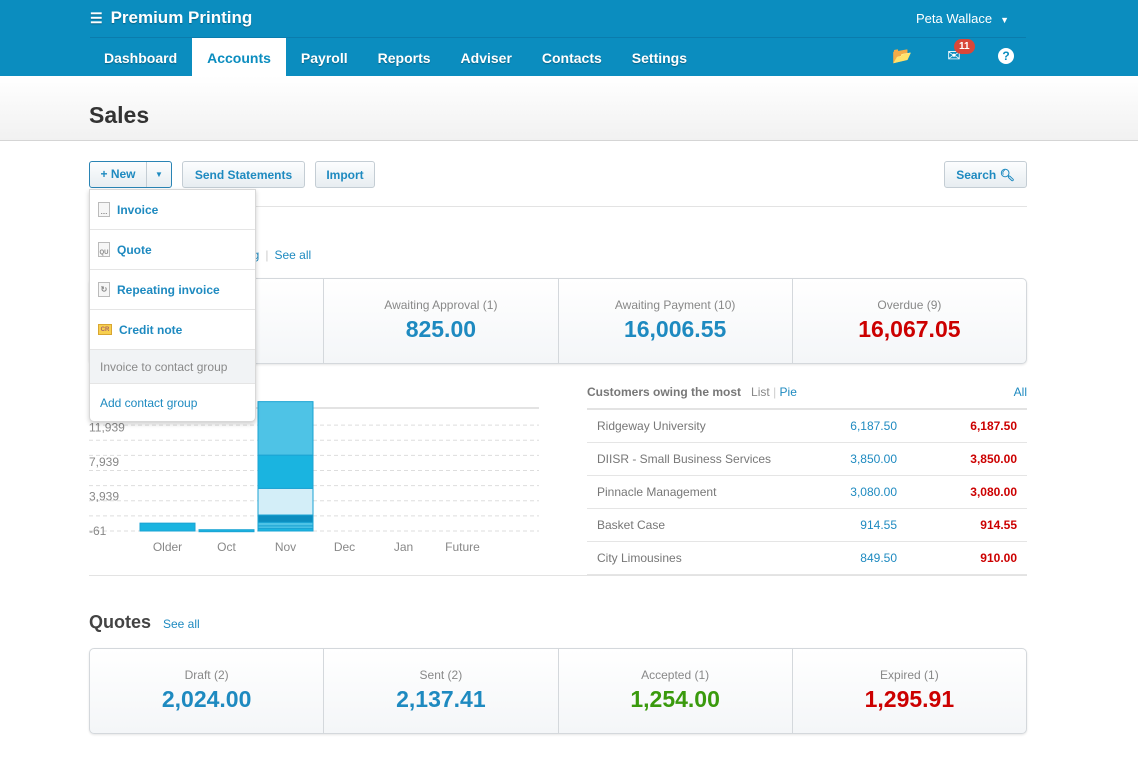  I want to click on customer-row: City Limousines 849.50 910.00, so click(807, 558).